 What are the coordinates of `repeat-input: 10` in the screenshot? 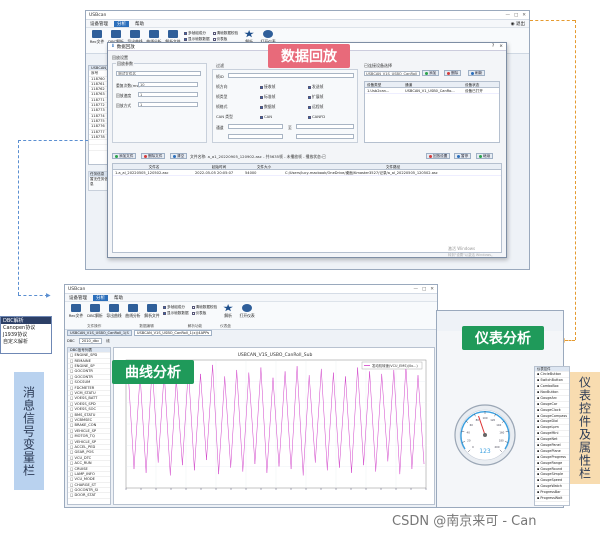 It's located at (168, 84).